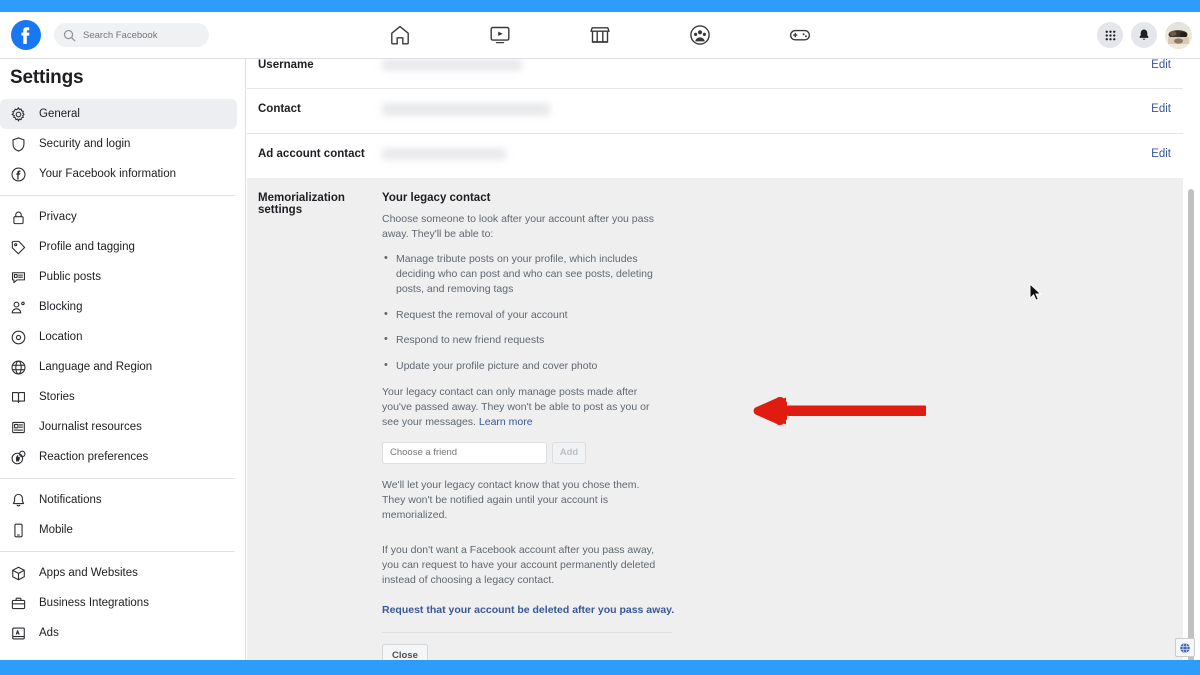 Image resolution: width=1200 pixels, height=675 pixels. Describe the element at coordinates (569, 452) in the screenshot. I see `add-legacy-contact-button: Add` at that location.